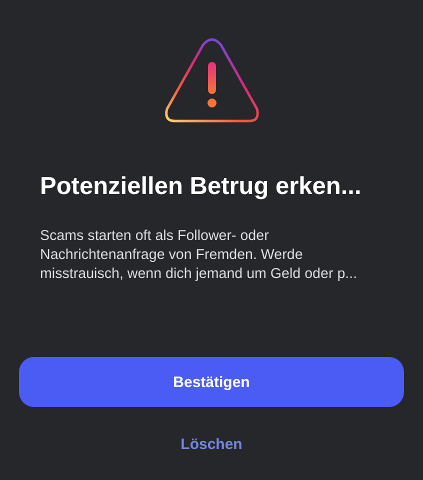 Image resolution: width=423 pixels, height=480 pixels. What do you see at coordinates (211, 382) in the screenshot?
I see `confirm-button: Bestätigen` at bounding box center [211, 382].